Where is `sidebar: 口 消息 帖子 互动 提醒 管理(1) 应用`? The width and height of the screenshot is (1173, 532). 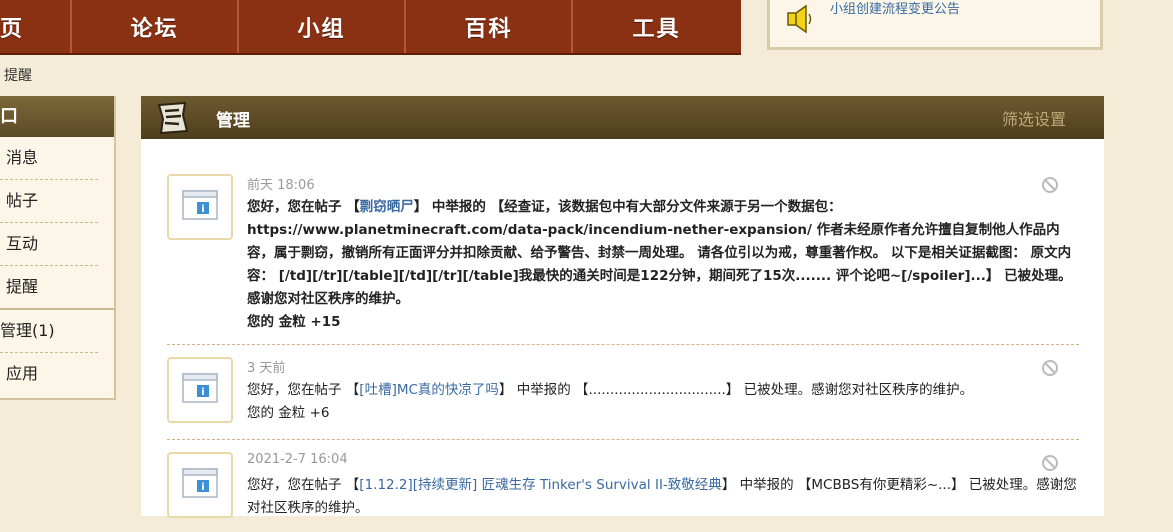 sidebar: 口 消息 帖子 互动 提醒 管理(1) 应用 is located at coordinates (58, 248).